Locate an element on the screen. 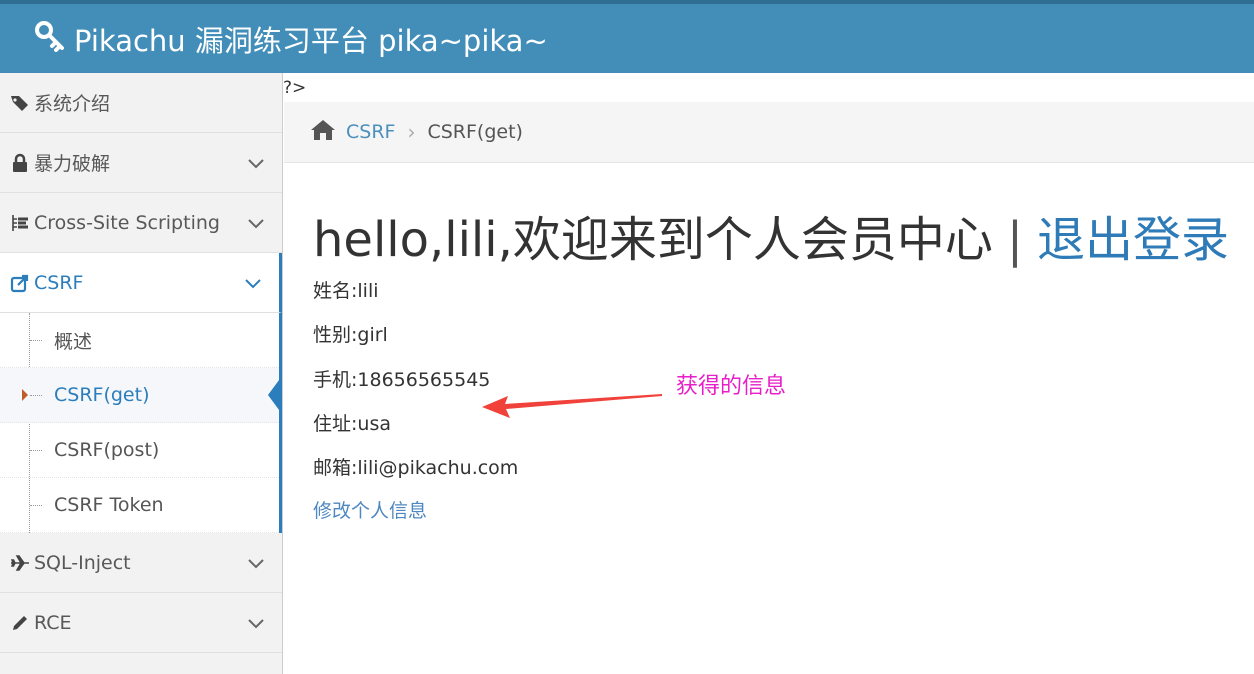 The width and height of the screenshot is (1254, 674). brand: Pikachu 漏洞练习平台 pika~pika~ is located at coordinates (291, 39).